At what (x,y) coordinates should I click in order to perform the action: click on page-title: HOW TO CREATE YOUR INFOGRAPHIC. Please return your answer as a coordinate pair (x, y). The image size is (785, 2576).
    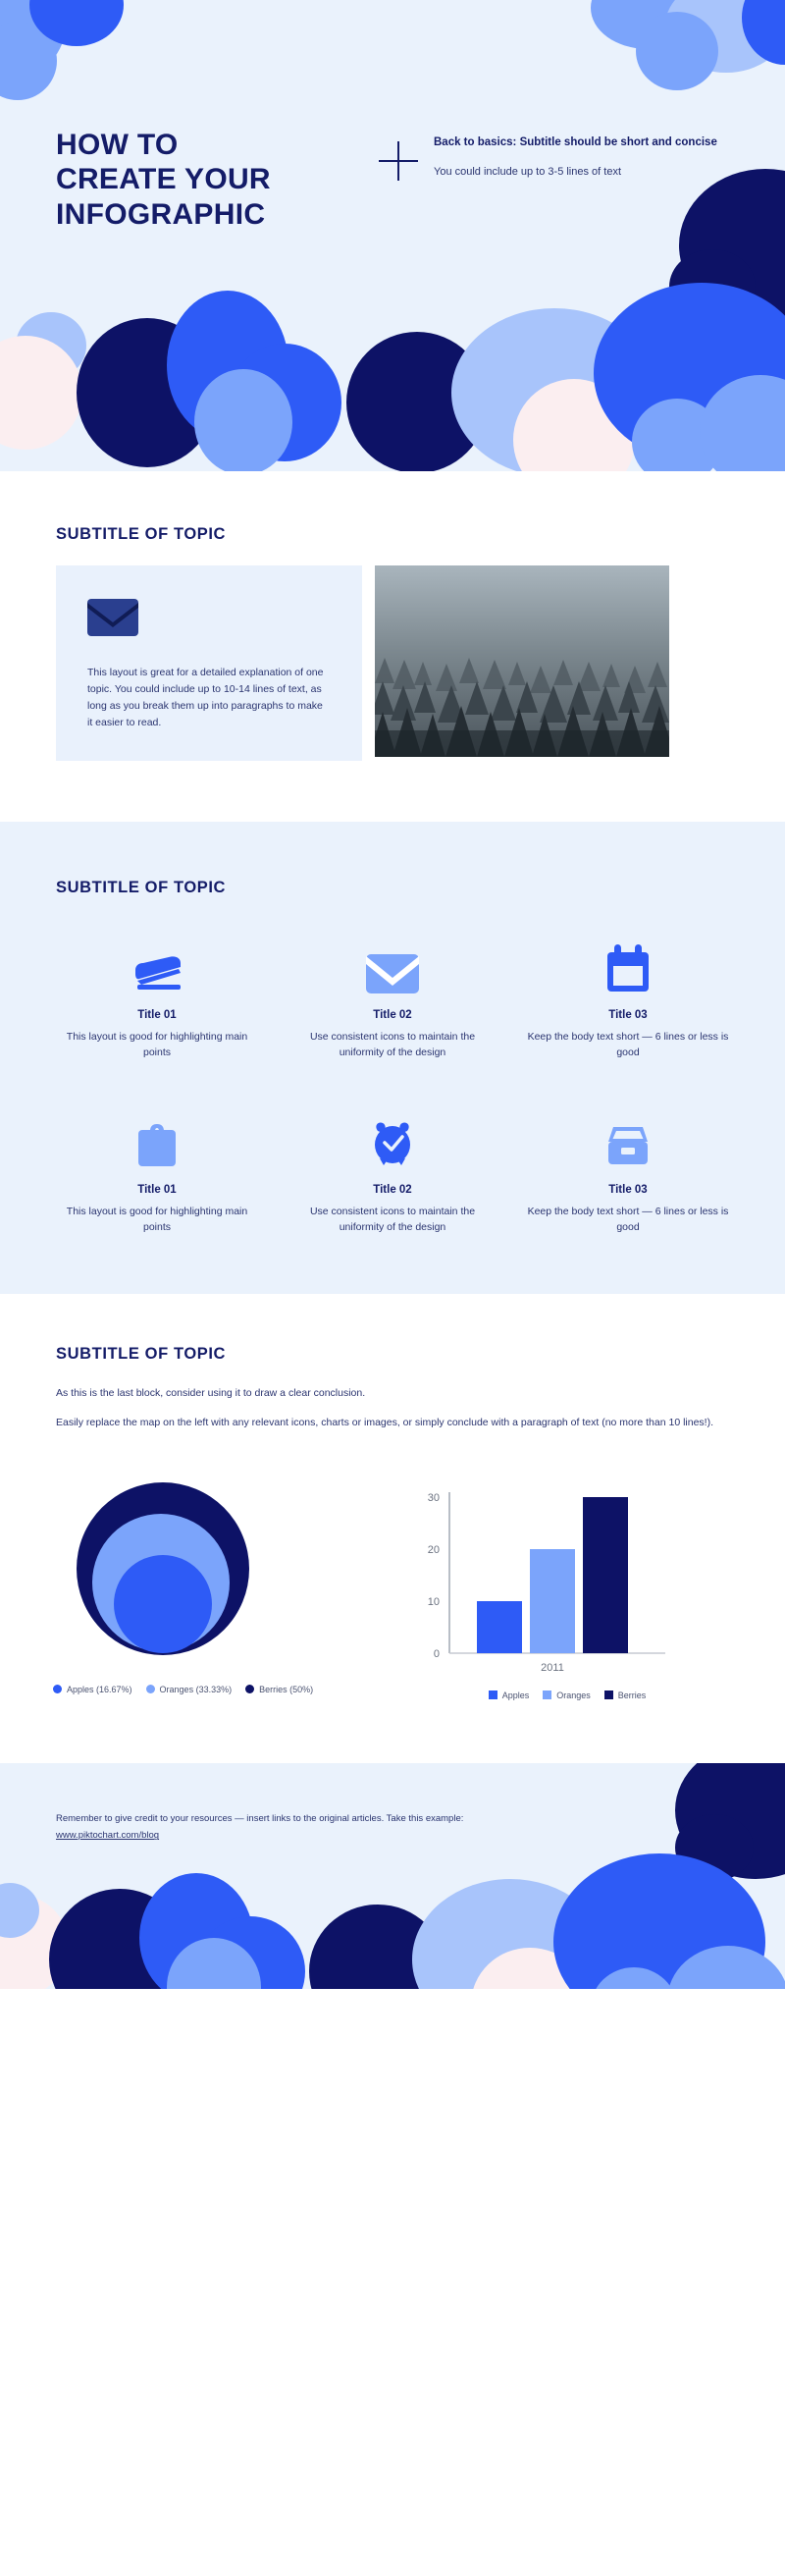
    Looking at the image, I should click on (209, 180).